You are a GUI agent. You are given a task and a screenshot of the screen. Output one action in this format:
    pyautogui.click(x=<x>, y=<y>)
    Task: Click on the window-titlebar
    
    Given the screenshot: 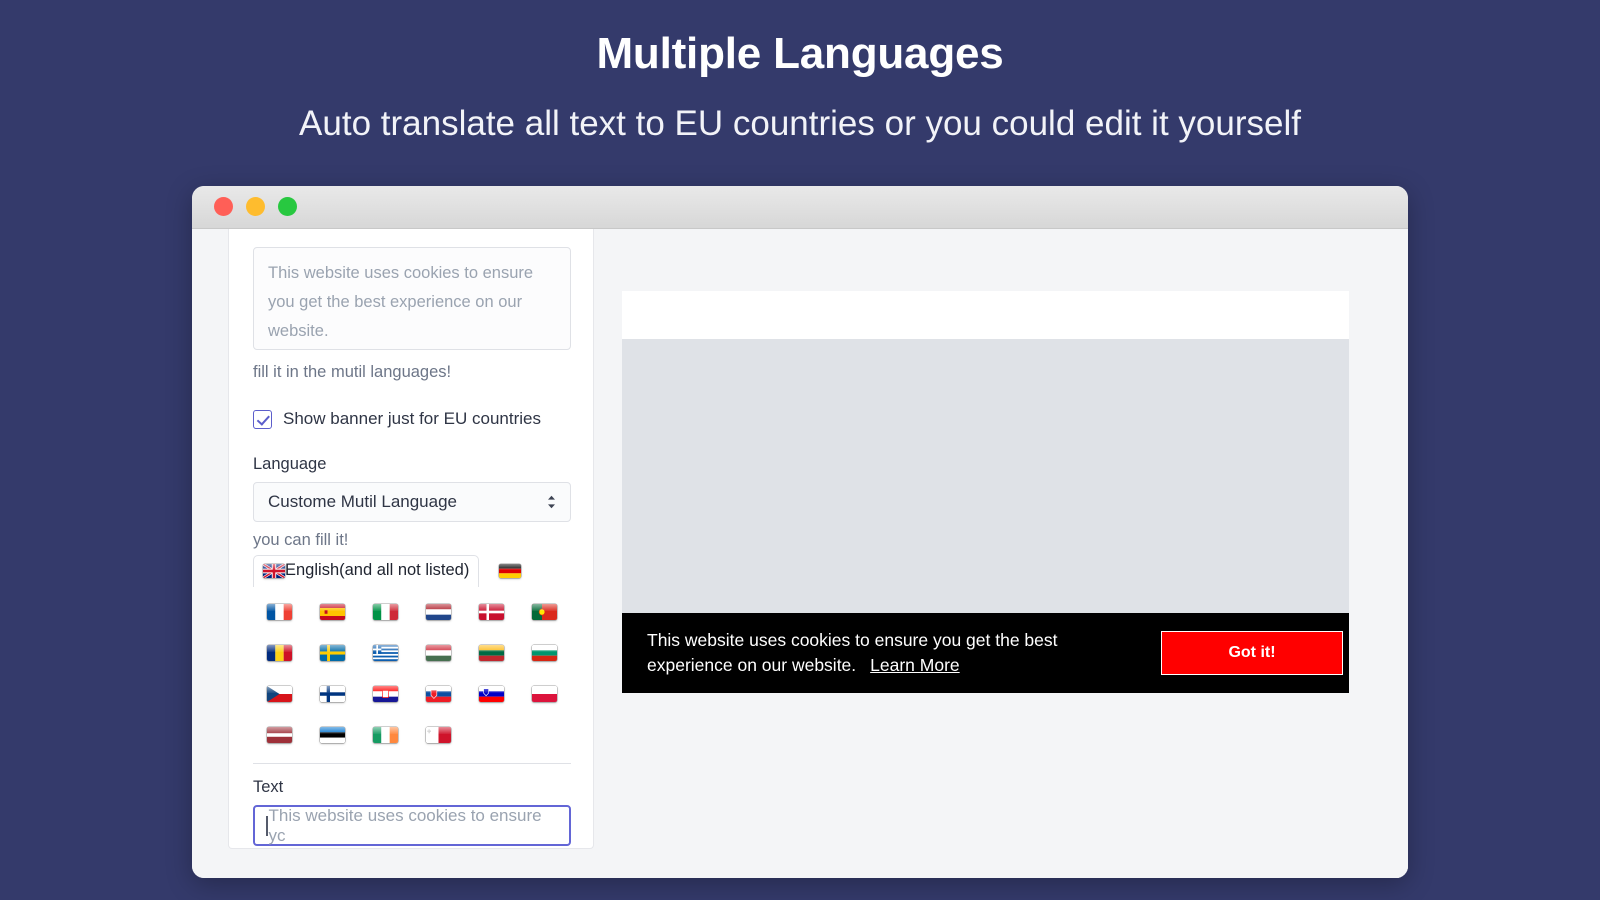 What is the action you would take?
    pyautogui.click(x=800, y=207)
    